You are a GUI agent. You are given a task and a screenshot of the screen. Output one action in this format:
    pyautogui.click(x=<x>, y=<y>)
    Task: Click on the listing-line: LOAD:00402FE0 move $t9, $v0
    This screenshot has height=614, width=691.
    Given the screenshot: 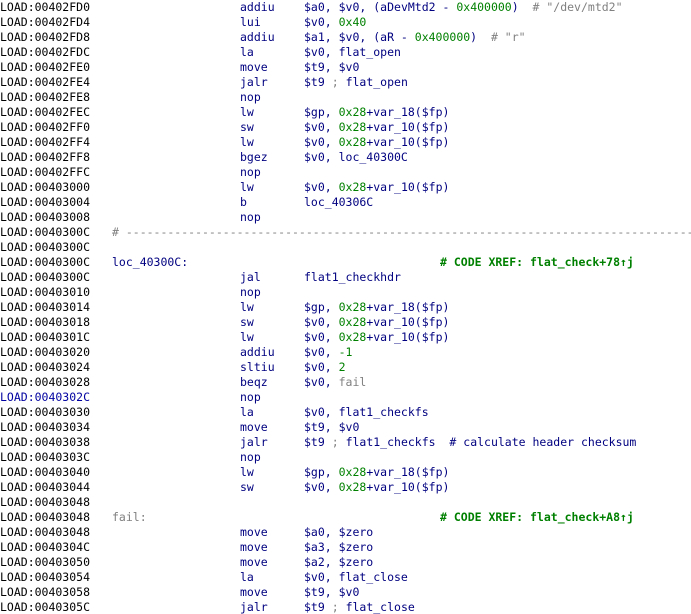 What is the action you would take?
    pyautogui.click(x=345, y=67)
    